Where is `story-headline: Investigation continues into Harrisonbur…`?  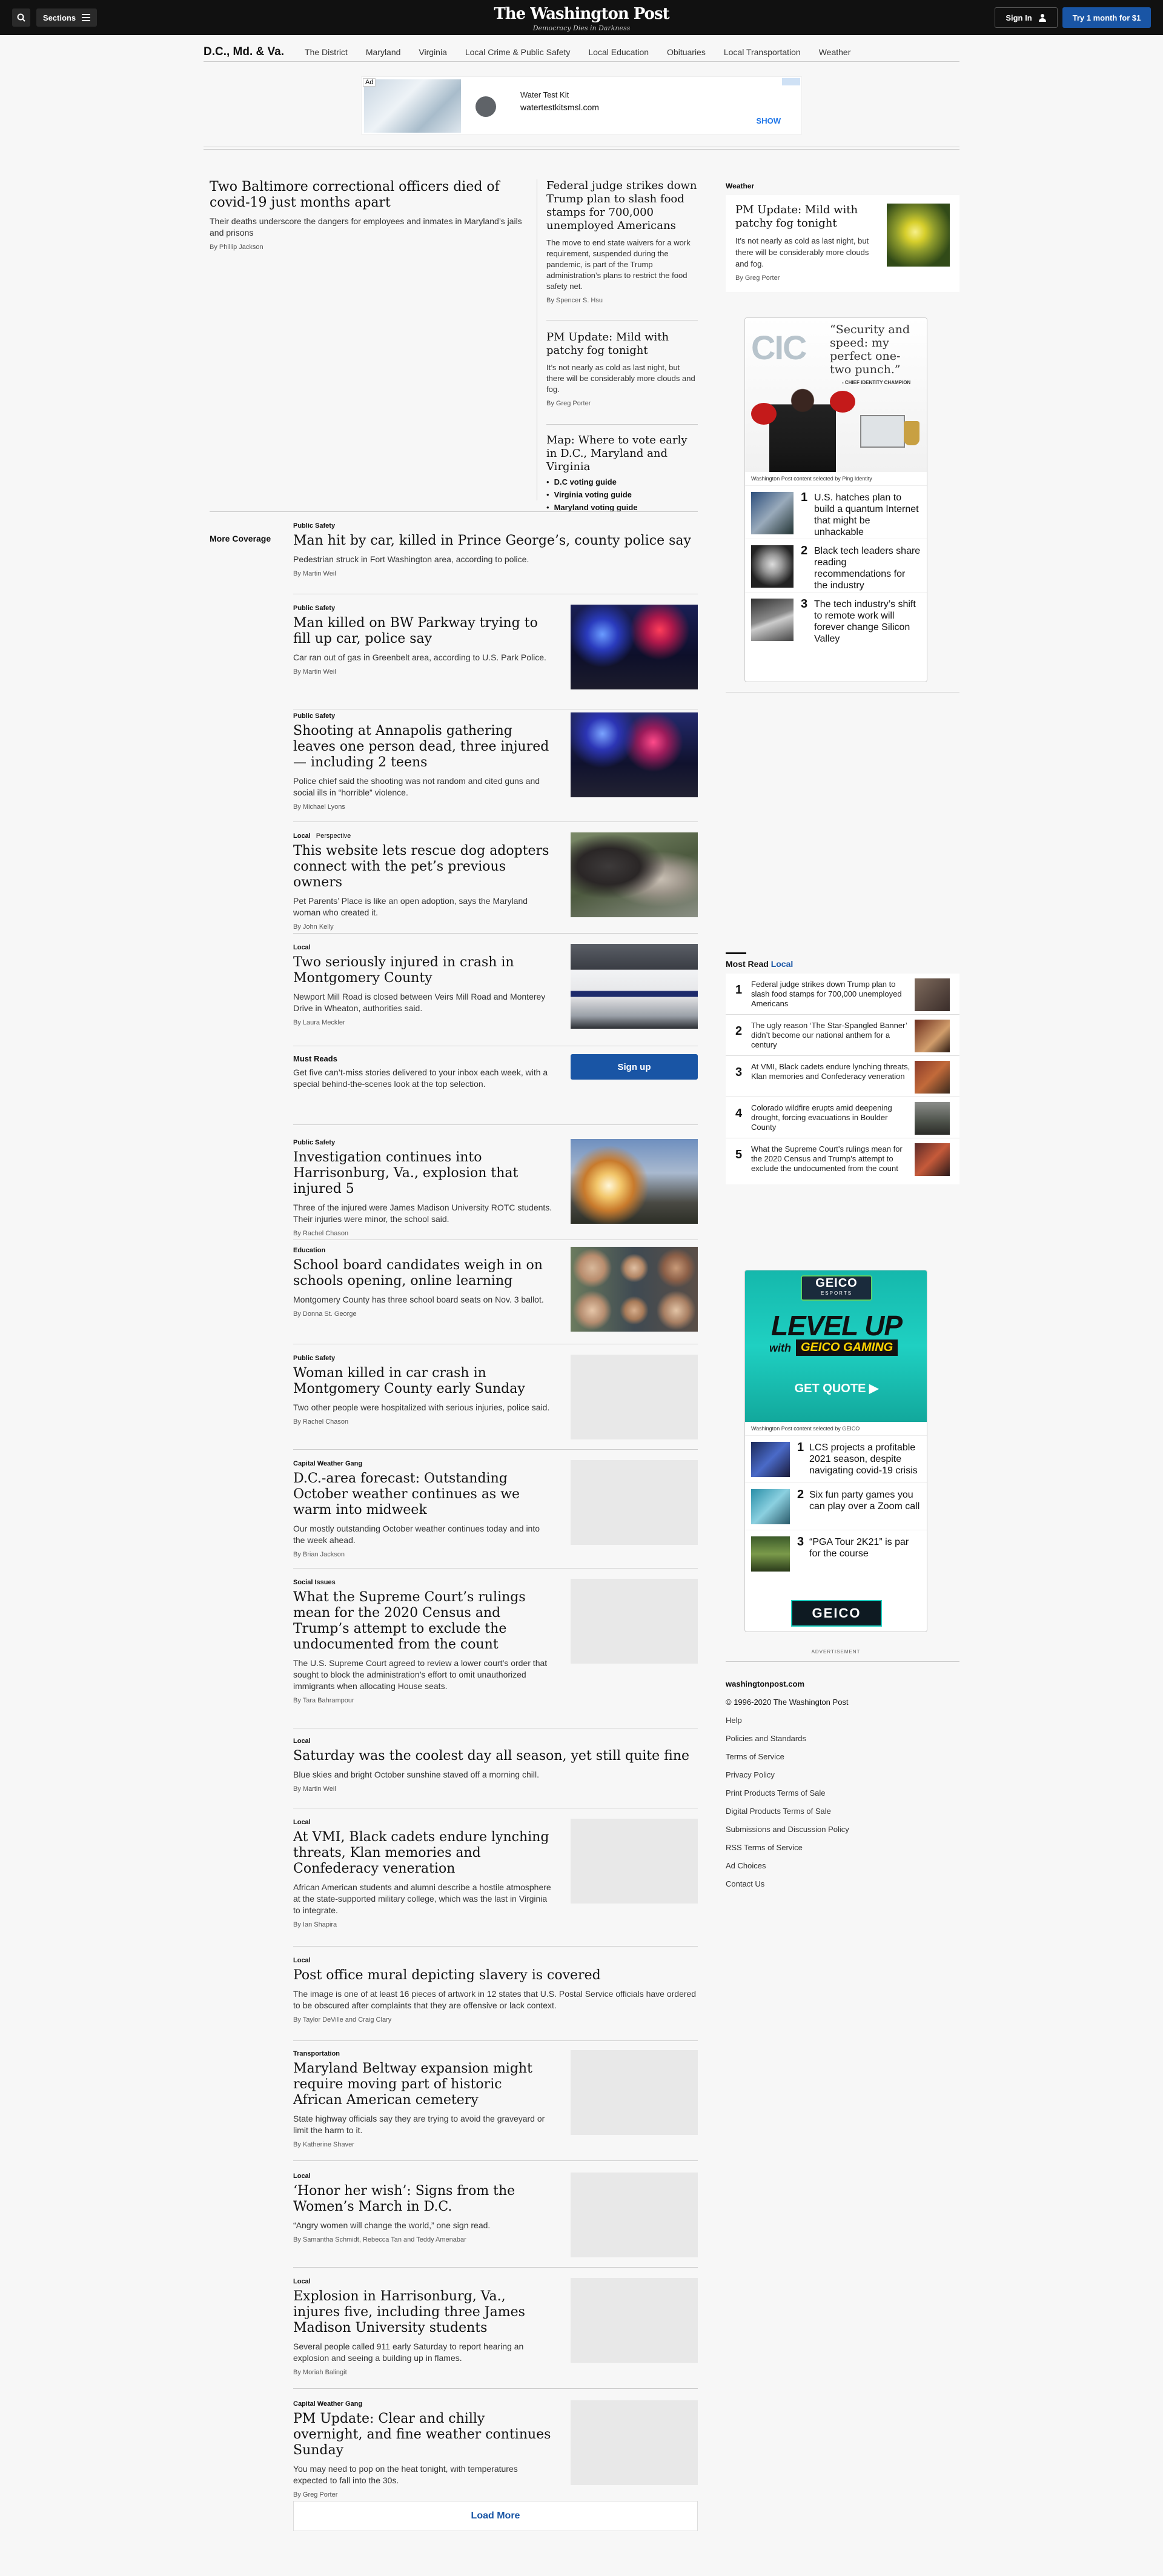 story-headline: Investigation continues into Harrisonbur… is located at coordinates (423, 1173).